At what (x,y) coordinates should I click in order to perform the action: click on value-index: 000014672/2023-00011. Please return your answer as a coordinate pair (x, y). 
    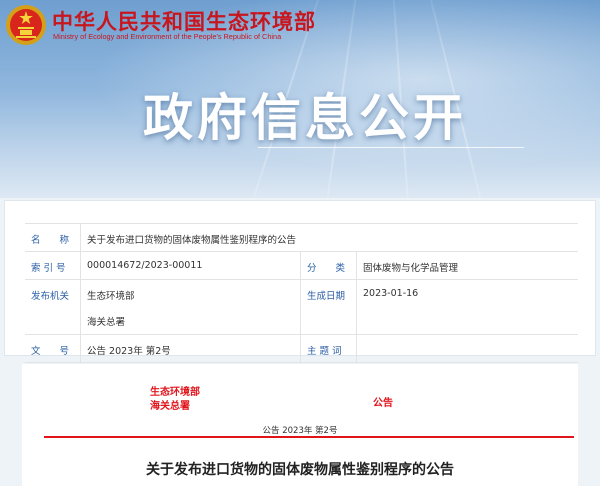
    Looking at the image, I should click on (191, 265).